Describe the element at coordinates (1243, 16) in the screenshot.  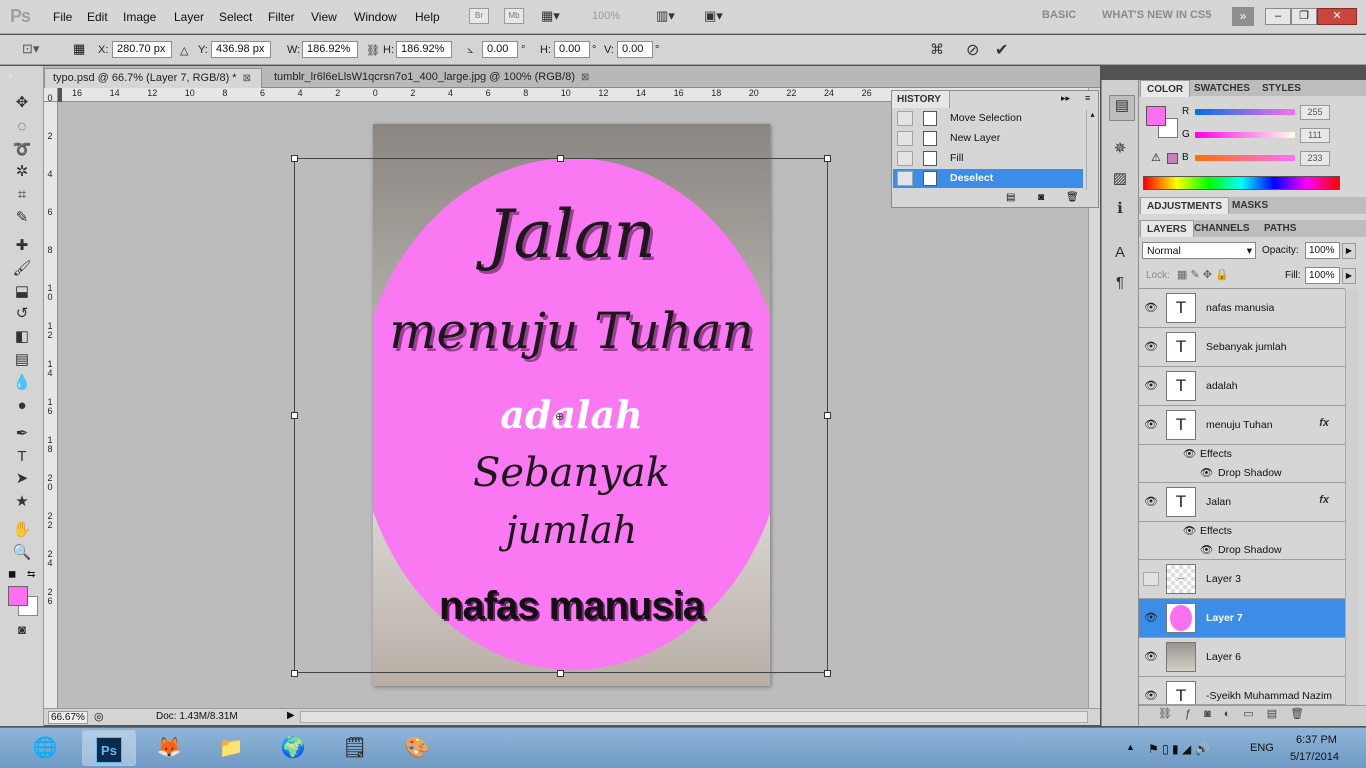
I see `more-workspaces-button: »` at that location.